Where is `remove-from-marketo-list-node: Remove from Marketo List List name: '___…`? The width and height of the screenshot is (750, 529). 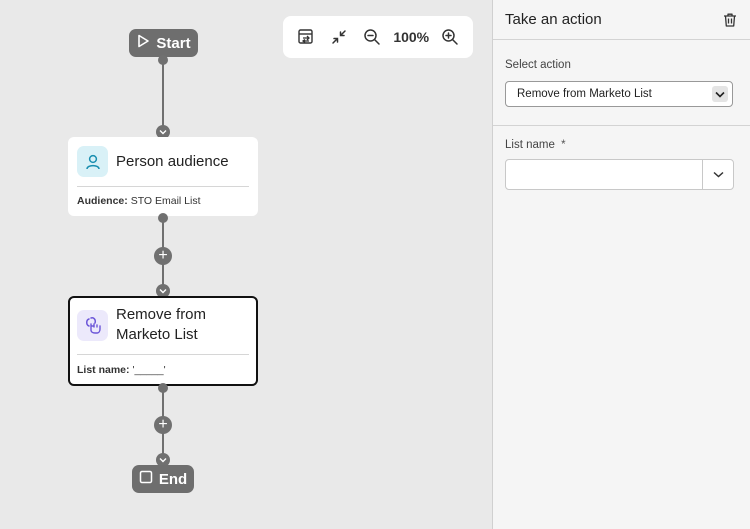 remove-from-marketo-list-node: Remove from Marketo List List name: '___… is located at coordinates (163, 341).